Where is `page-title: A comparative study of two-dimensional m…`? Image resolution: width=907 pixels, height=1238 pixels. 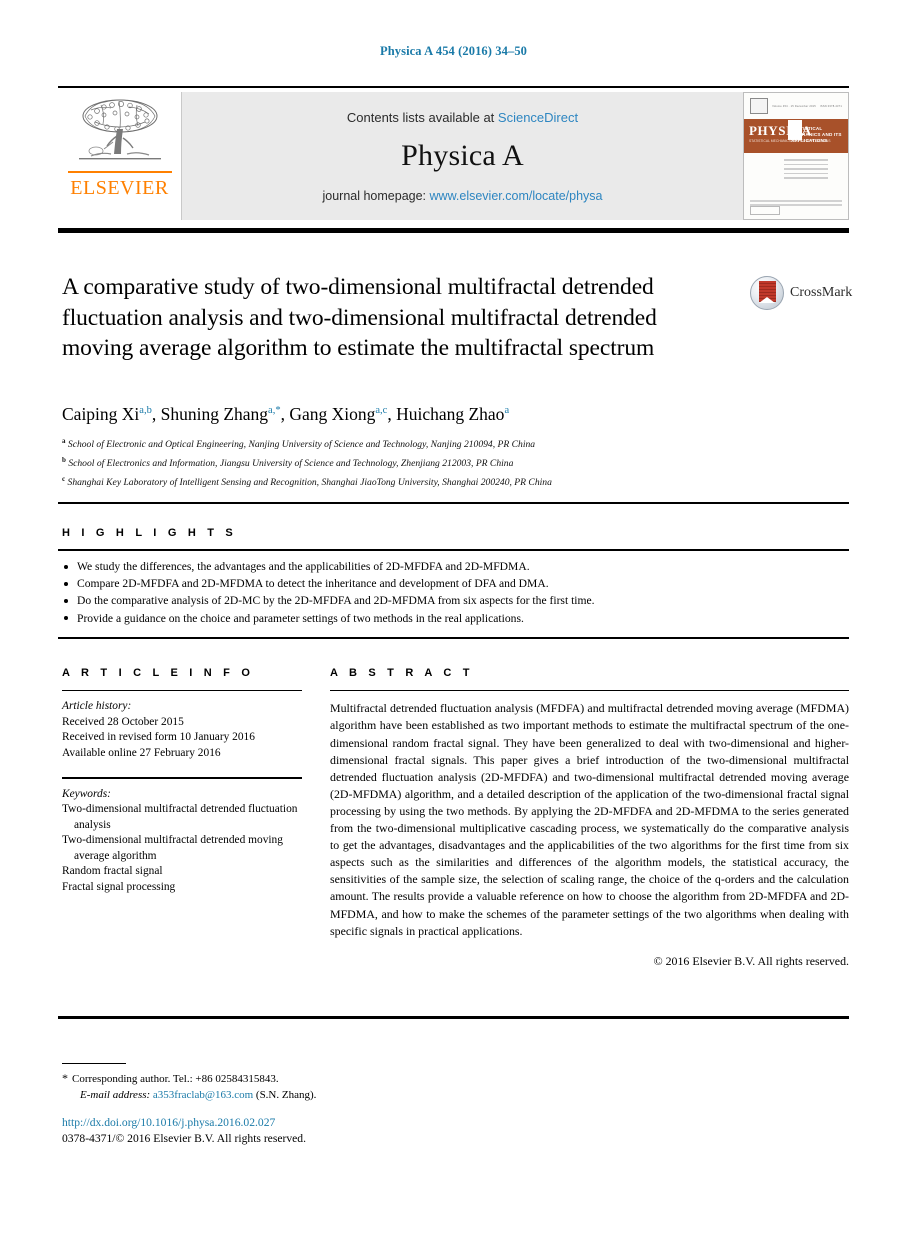
page-title: A comparative study of two-dimensional m… is located at coordinates (359, 317).